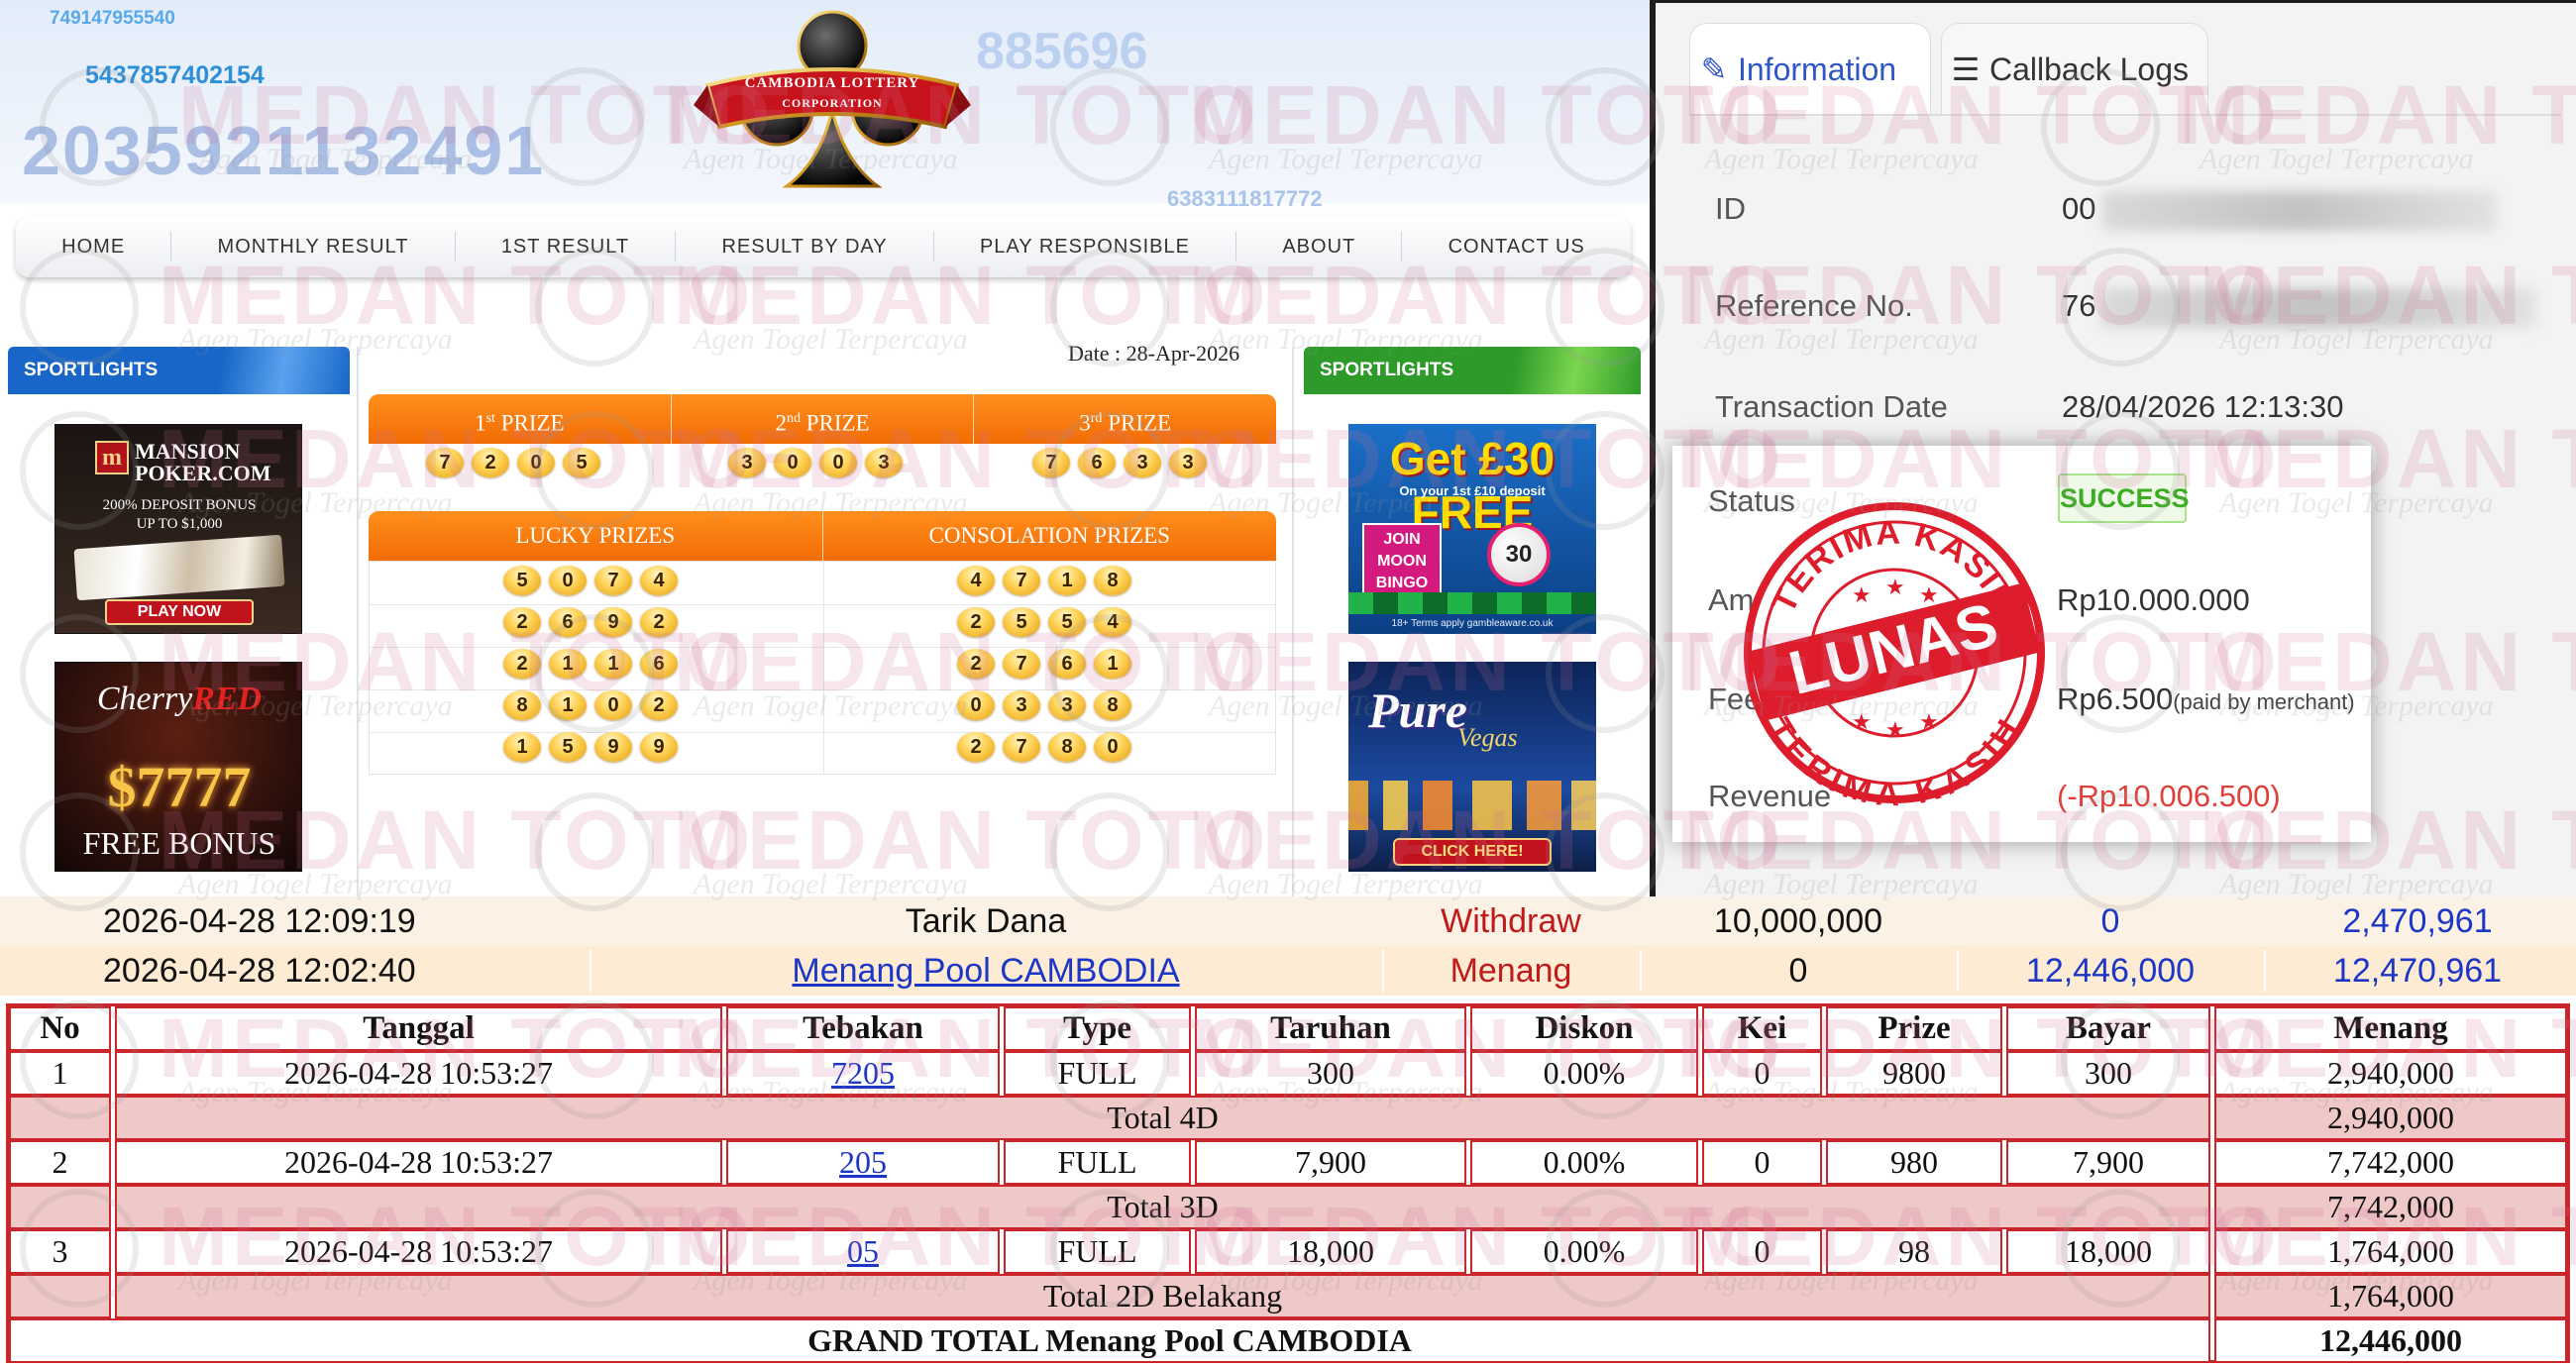  What do you see at coordinates (1044, 705) in the screenshot?
I see `number-ball-row: 0338` at bounding box center [1044, 705].